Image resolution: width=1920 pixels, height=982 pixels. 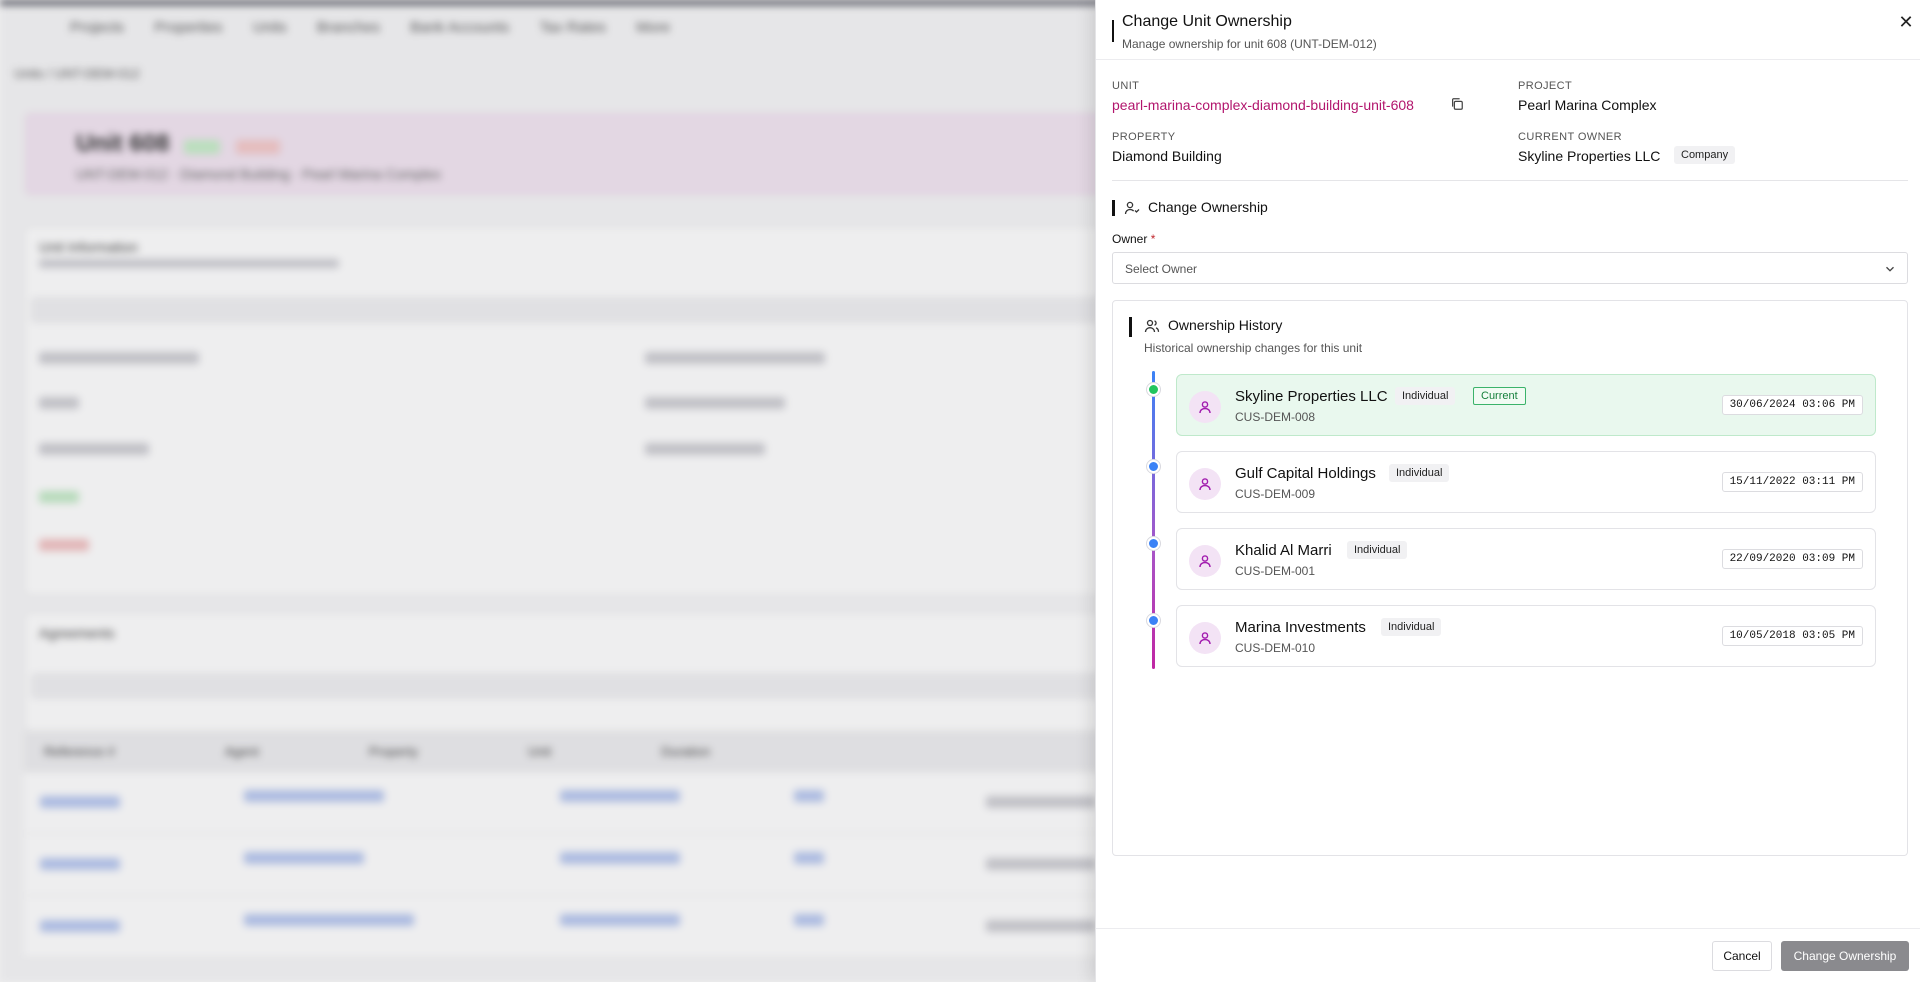 What do you see at coordinates (1275, 648) in the screenshot?
I see `customer-code: CUS-DEM-010` at bounding box center [1275, 648].